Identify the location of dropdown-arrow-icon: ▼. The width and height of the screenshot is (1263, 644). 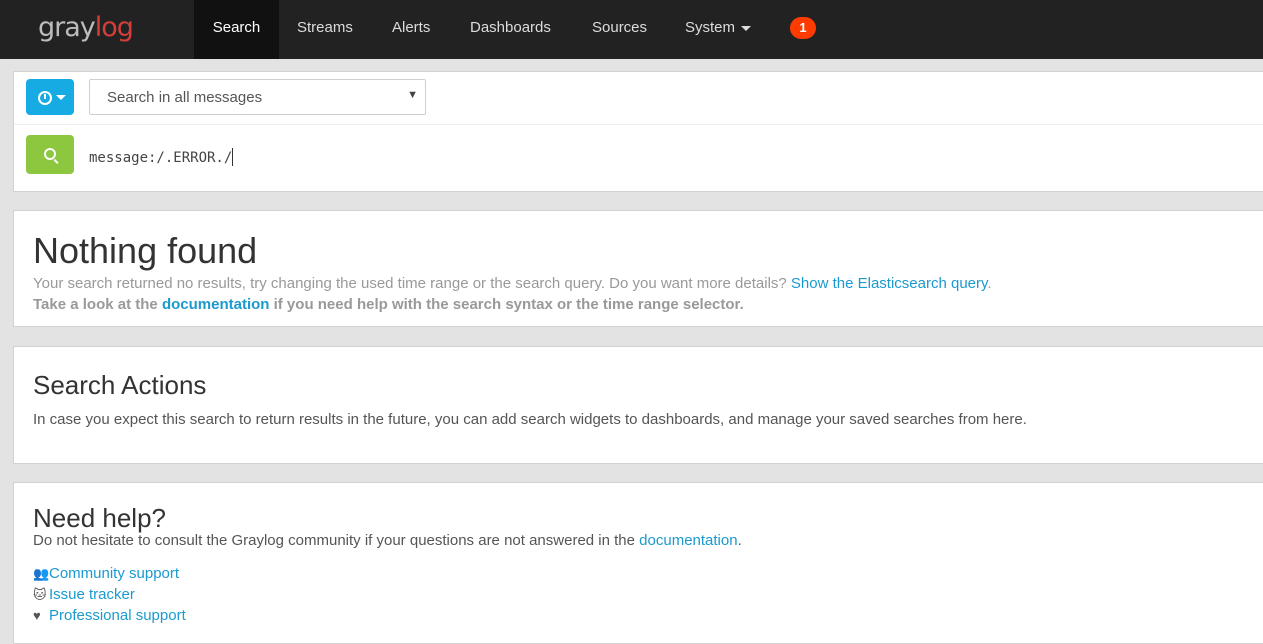
(412, 95).